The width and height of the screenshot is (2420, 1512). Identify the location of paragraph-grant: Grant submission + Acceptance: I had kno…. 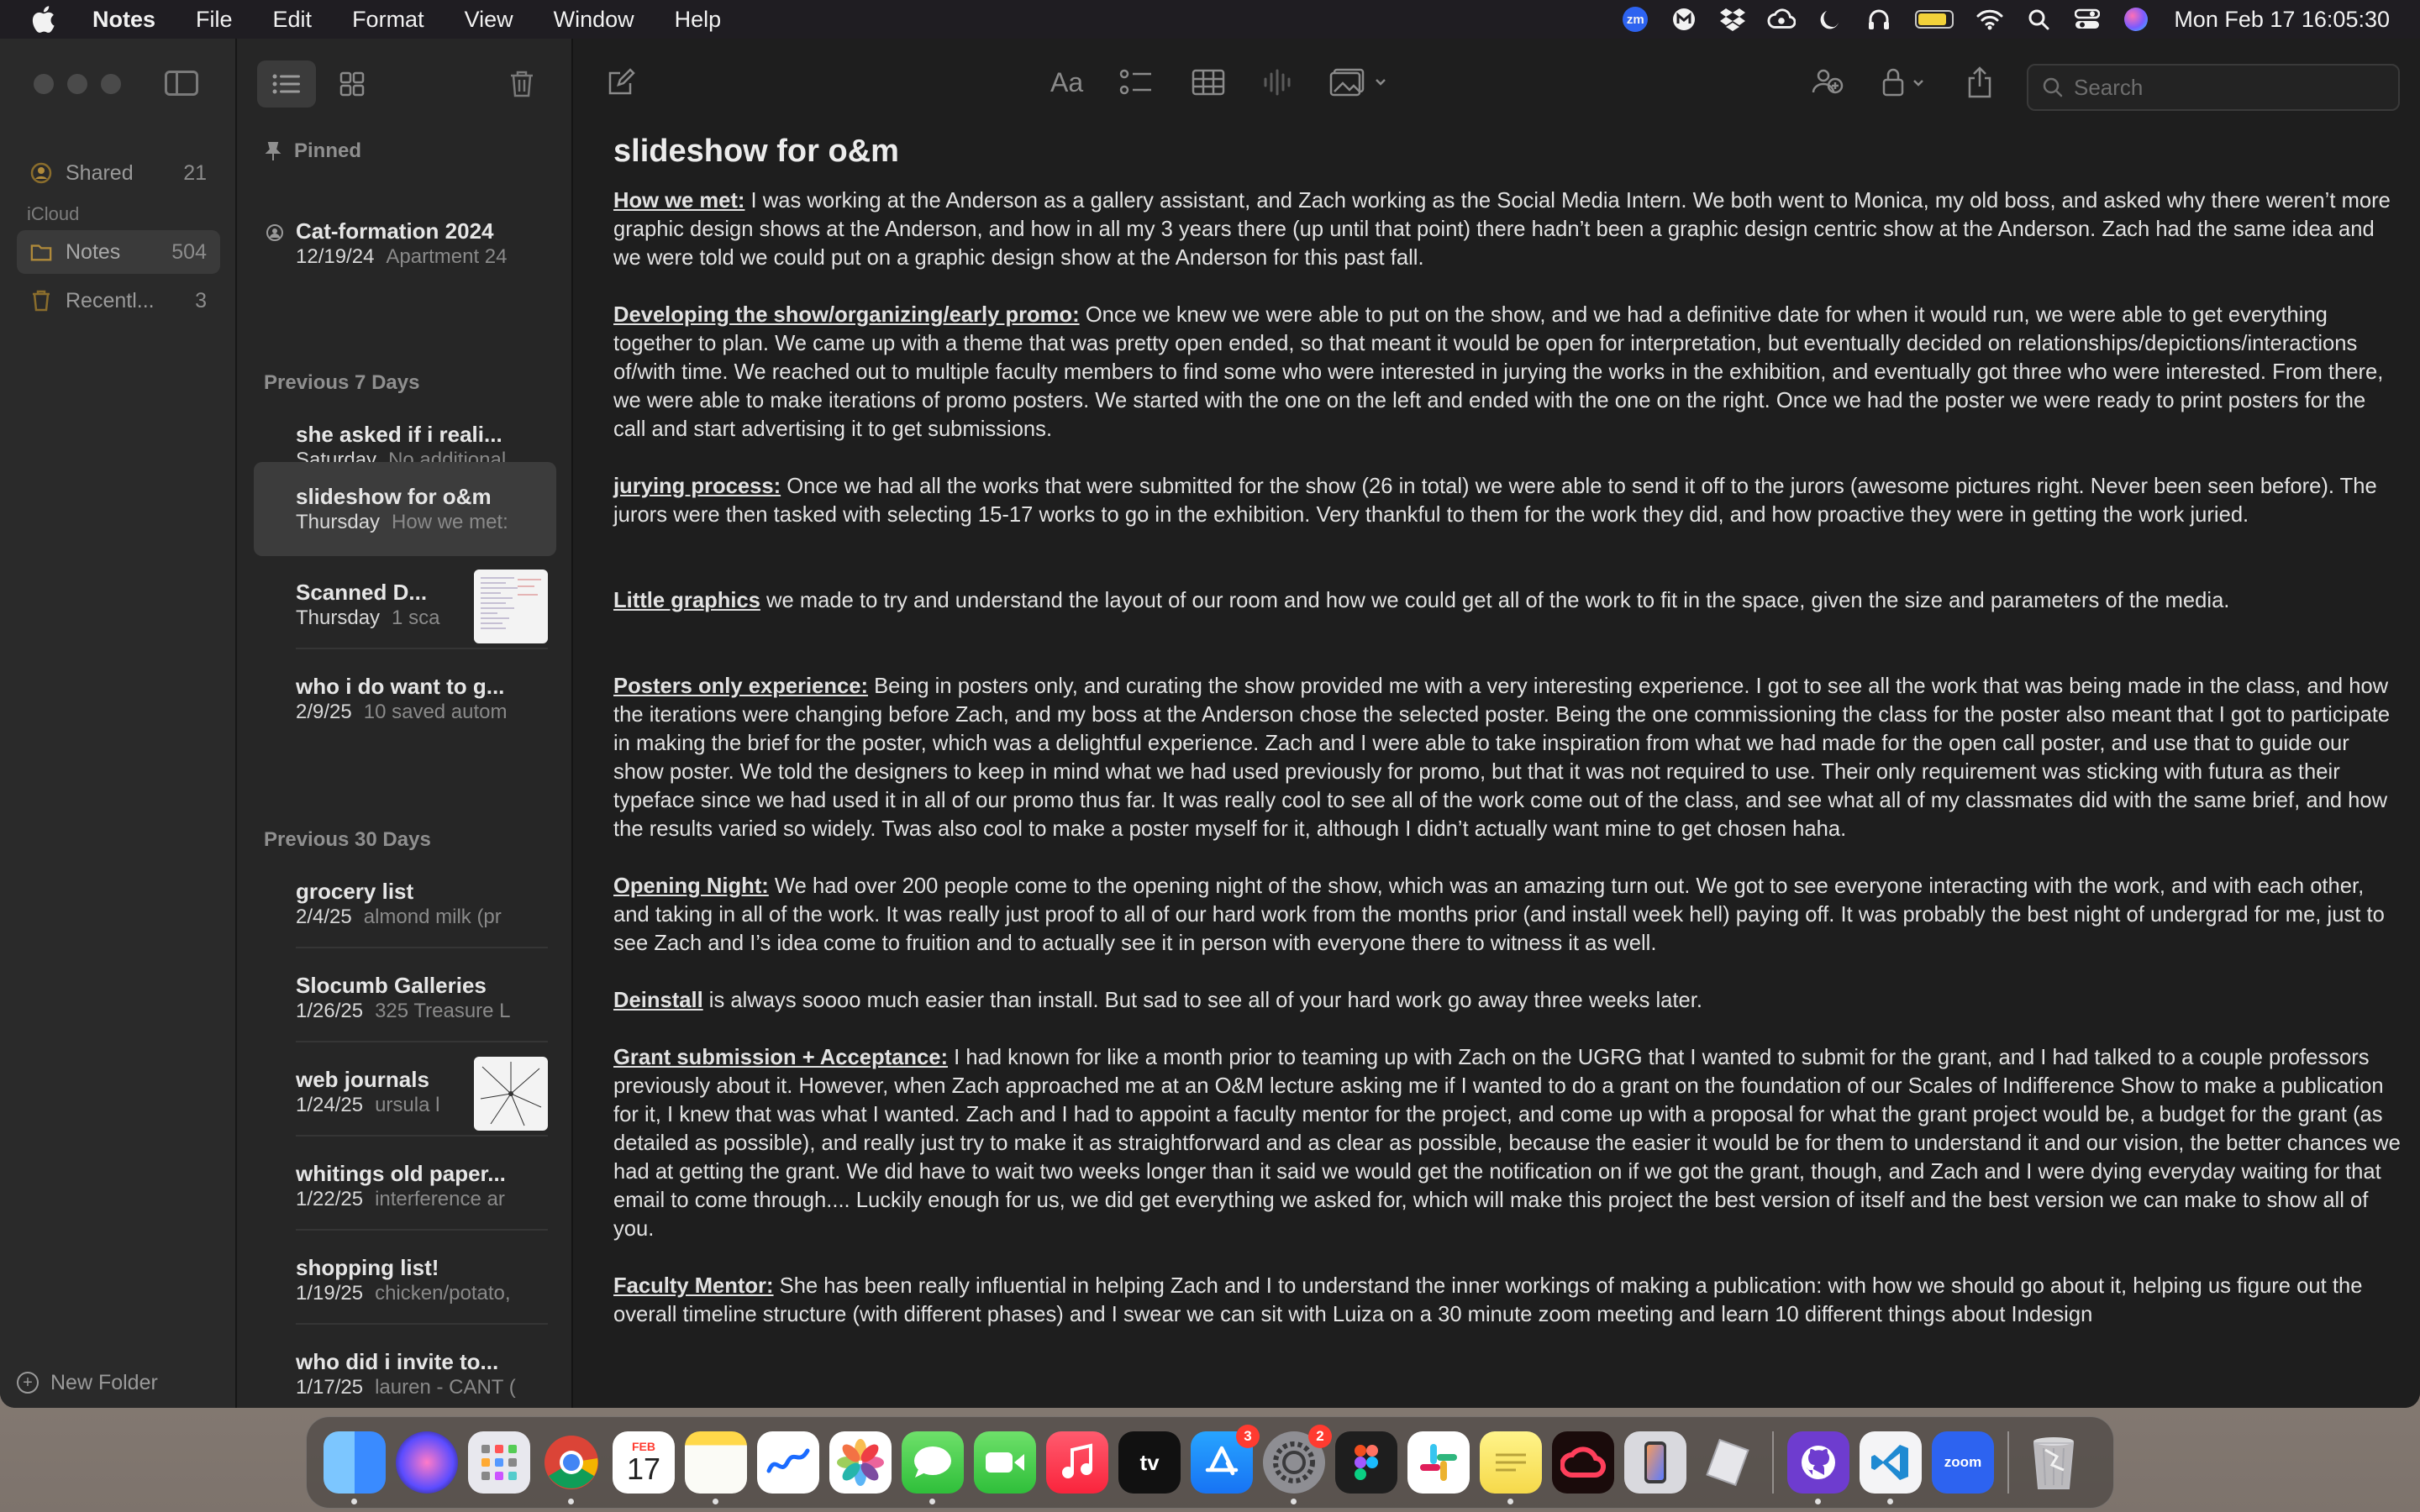
(1507, 1143).